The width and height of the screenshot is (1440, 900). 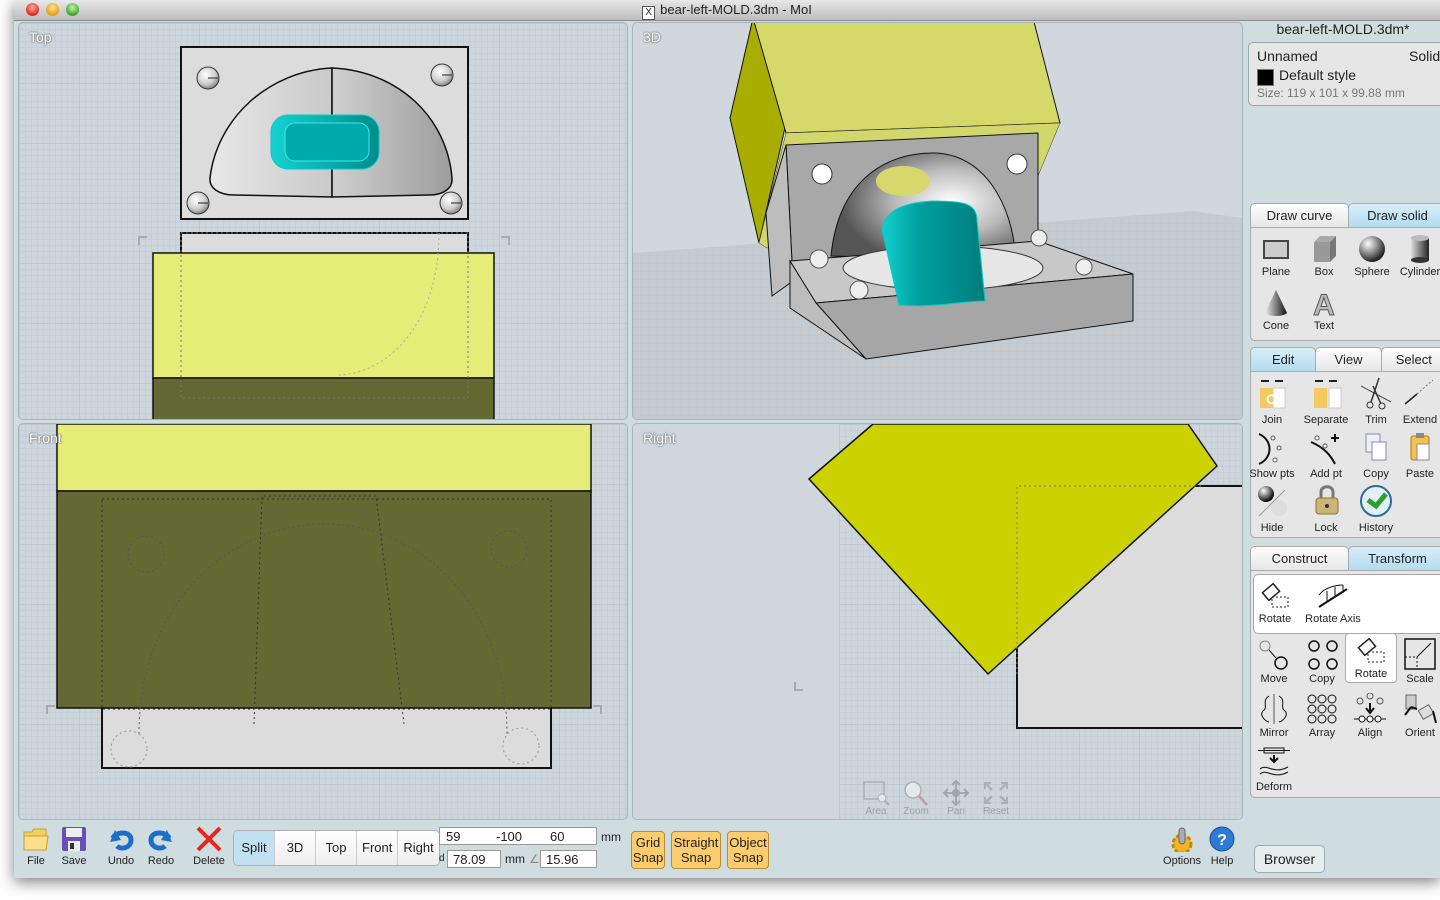 What do you see at coordinates (1272, 528) in the screenshot?
I see `tool-hide-label: Hide` at bounding box center [1272, 528].